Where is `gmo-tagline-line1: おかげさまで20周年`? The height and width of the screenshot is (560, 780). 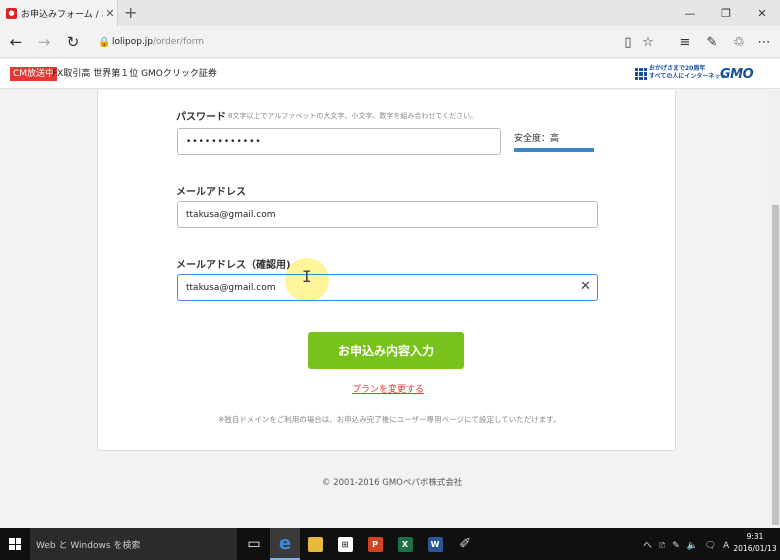 gmo-tagline-line1: おかげさまで20周年 is located at coordinates (677, 68).